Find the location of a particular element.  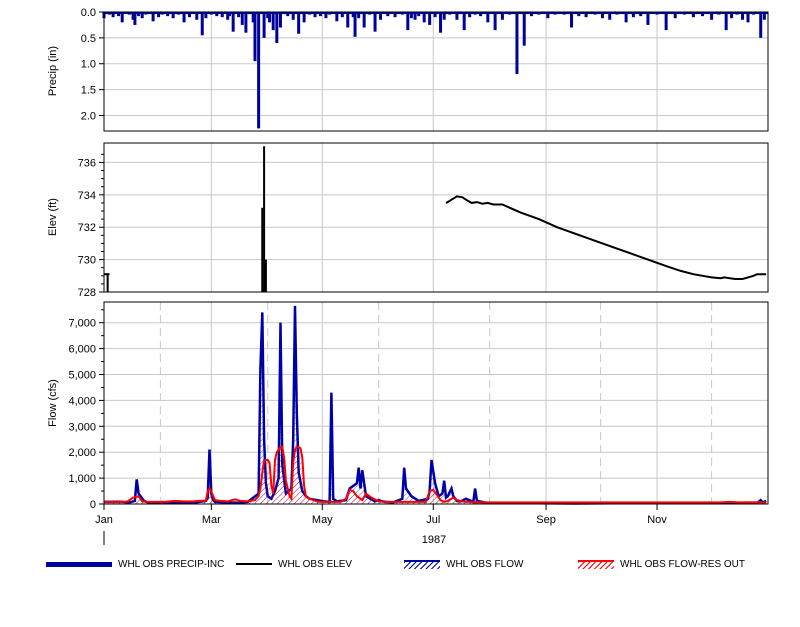

legend-item-flow: WHL OBS FLOW is located at coordinates (463, 564).